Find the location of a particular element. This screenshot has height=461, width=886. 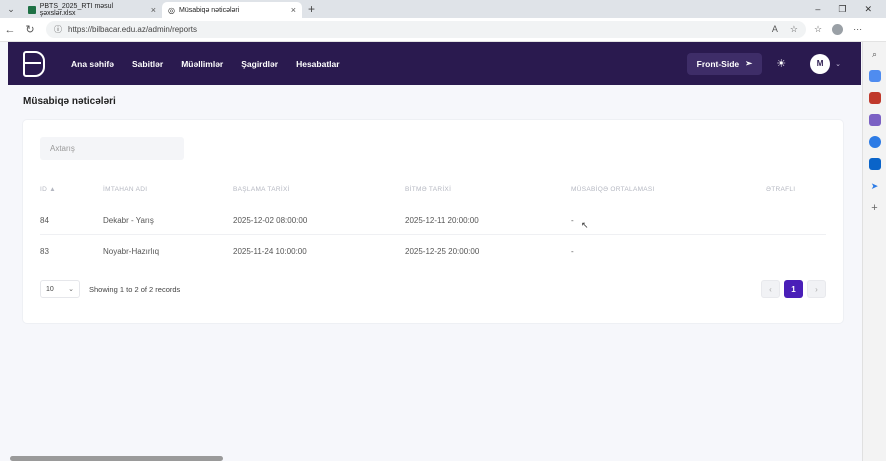

cell-start-date: 2025-11-24 10:00:00 is located at coordinates (270, 251).